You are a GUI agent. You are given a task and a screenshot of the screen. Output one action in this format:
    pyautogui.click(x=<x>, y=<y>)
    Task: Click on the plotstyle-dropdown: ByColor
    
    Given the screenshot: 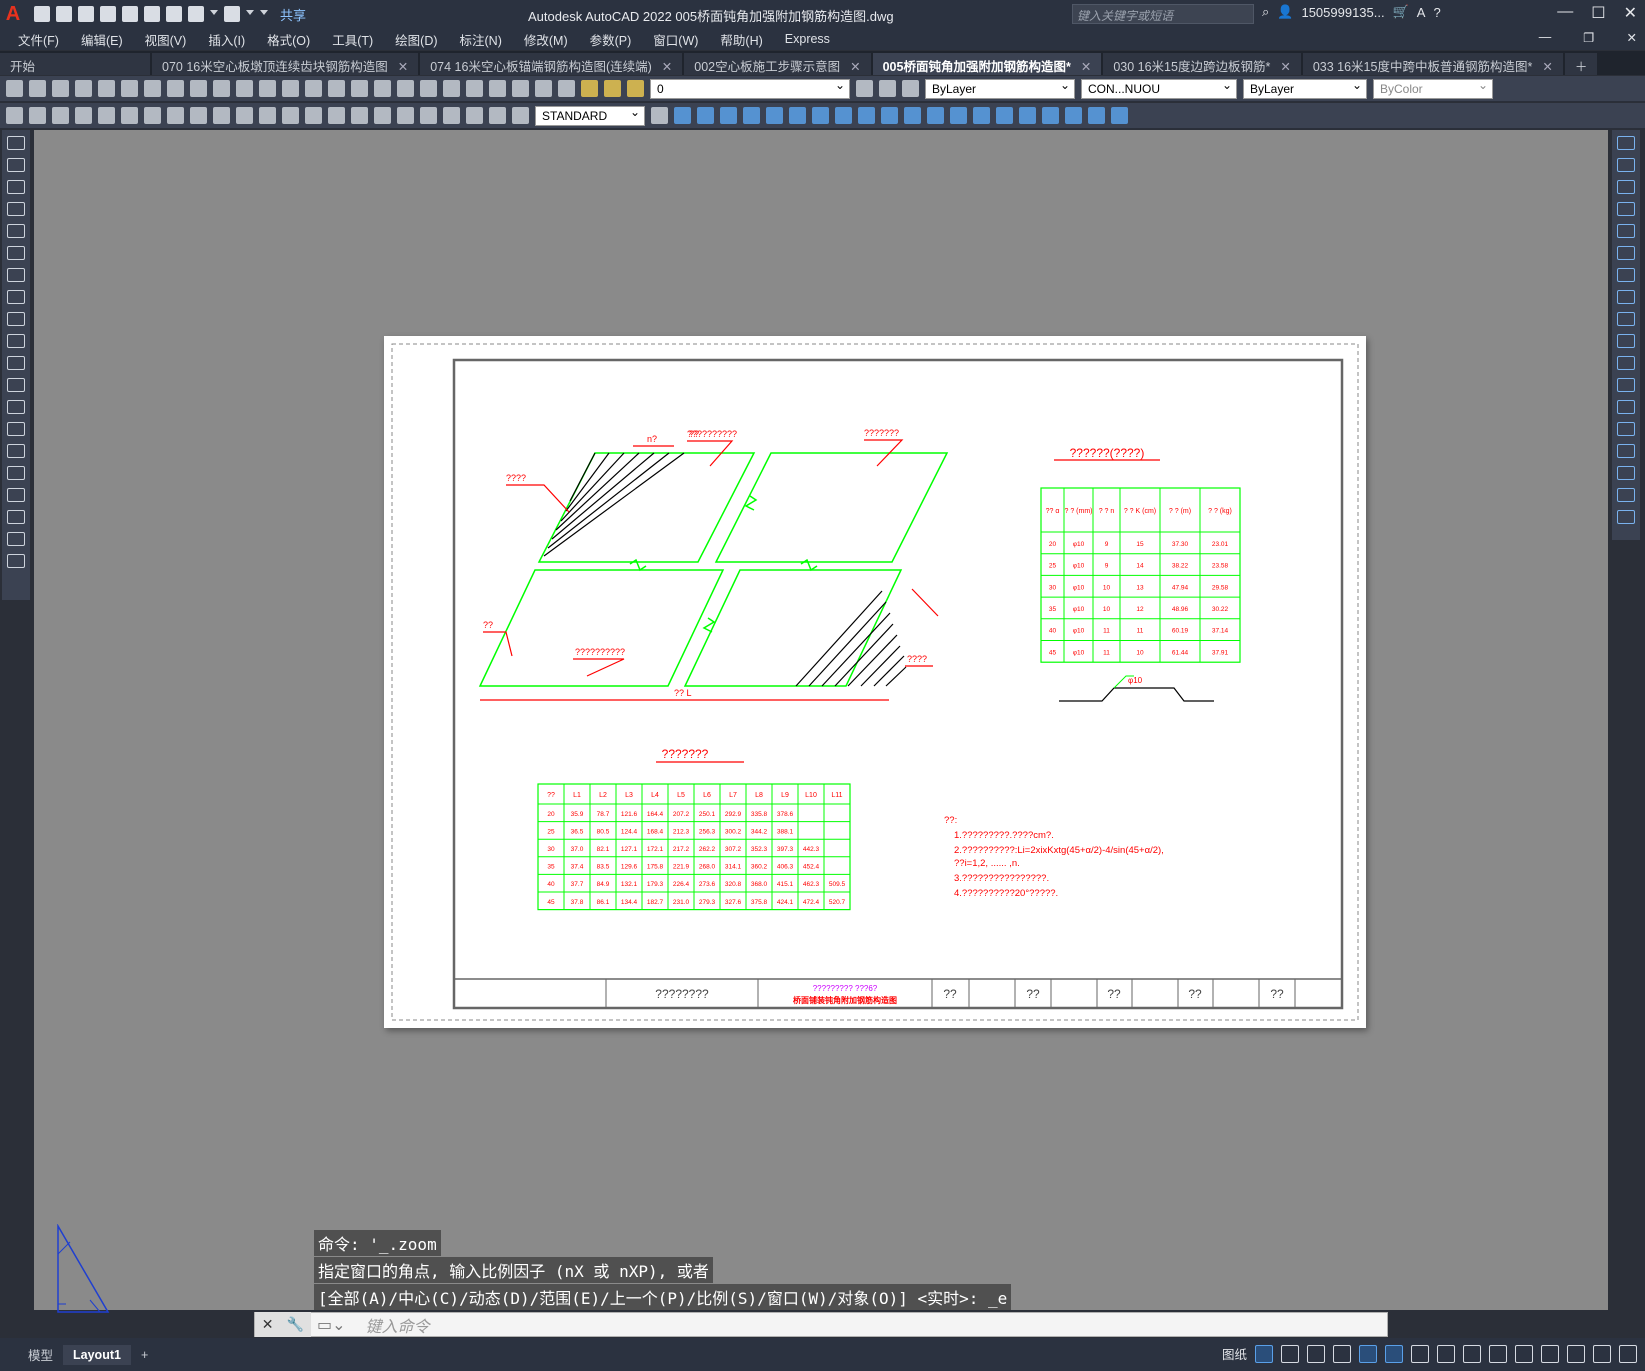 What is the action you would take?
    pyautogui.click(x=1433, y=88)
    